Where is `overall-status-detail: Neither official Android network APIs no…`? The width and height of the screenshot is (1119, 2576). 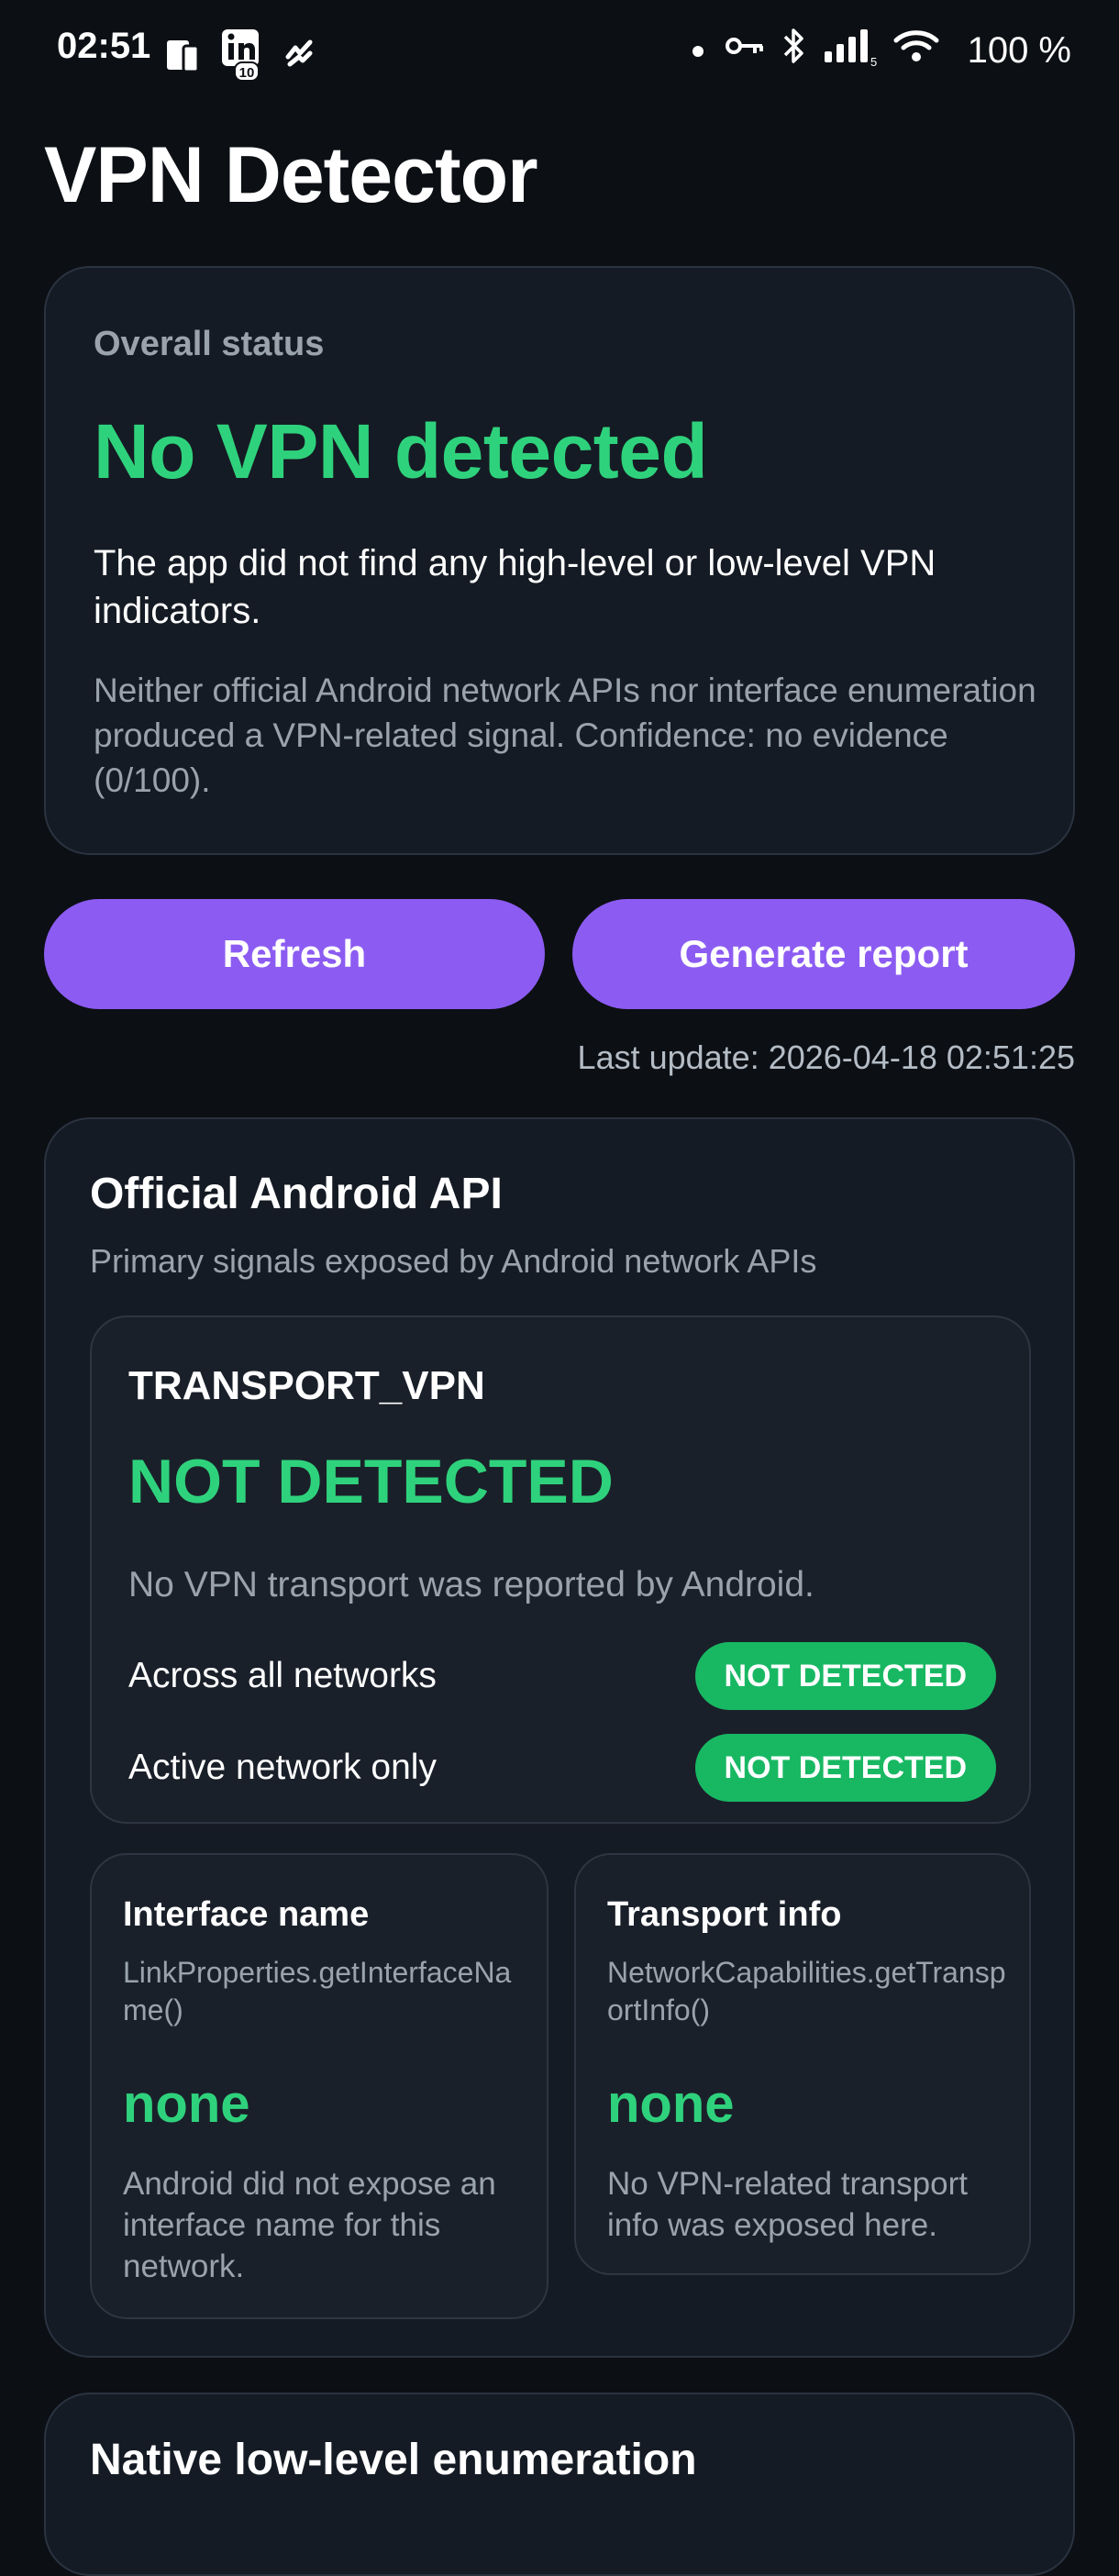
overall-status-detail: Neither official Android network APIs no… is located at coordinates (565, 735).